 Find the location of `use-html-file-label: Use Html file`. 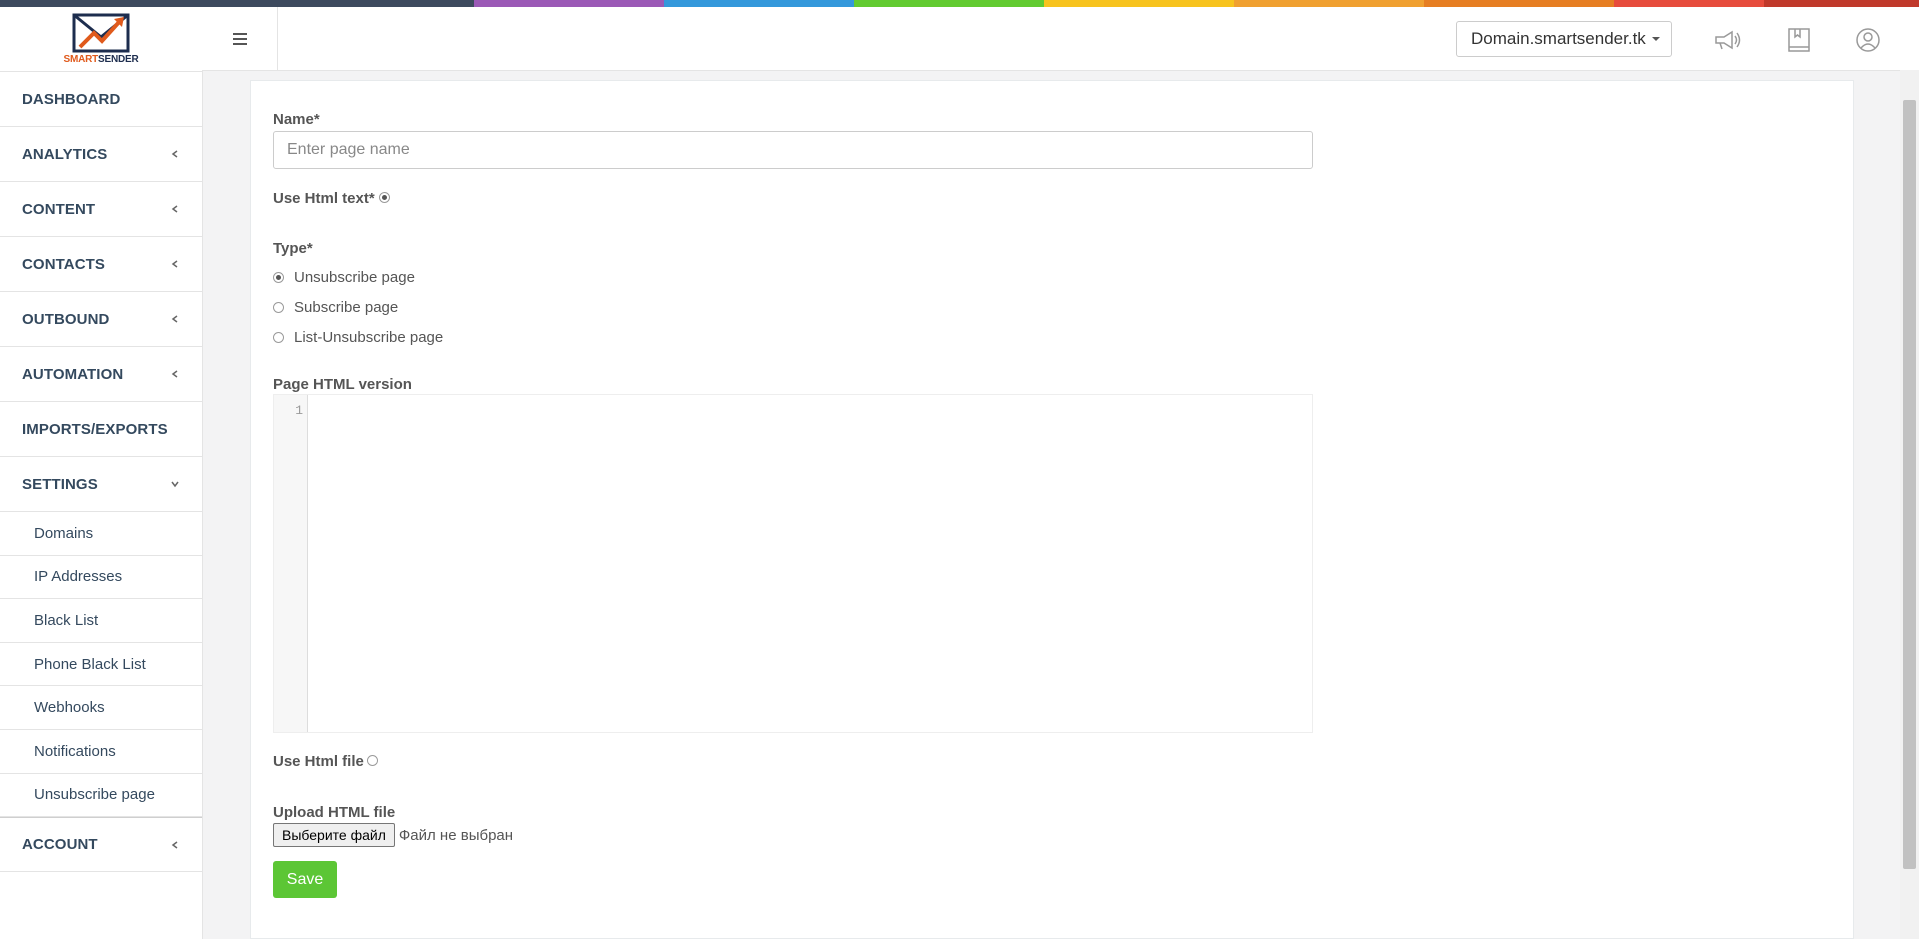

use-html-file-label: Use Html file is located at coordinates (318, 761).